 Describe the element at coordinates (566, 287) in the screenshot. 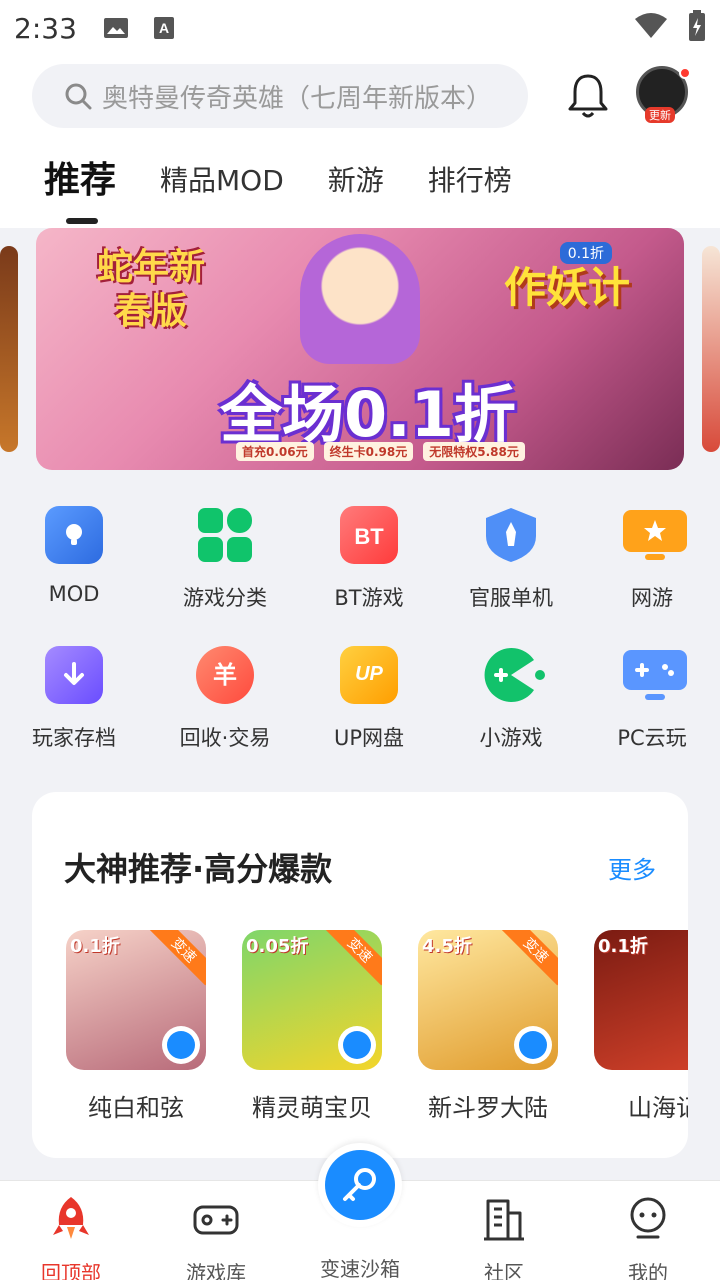

I see `banner-game-logo: 作妖计` at that location.